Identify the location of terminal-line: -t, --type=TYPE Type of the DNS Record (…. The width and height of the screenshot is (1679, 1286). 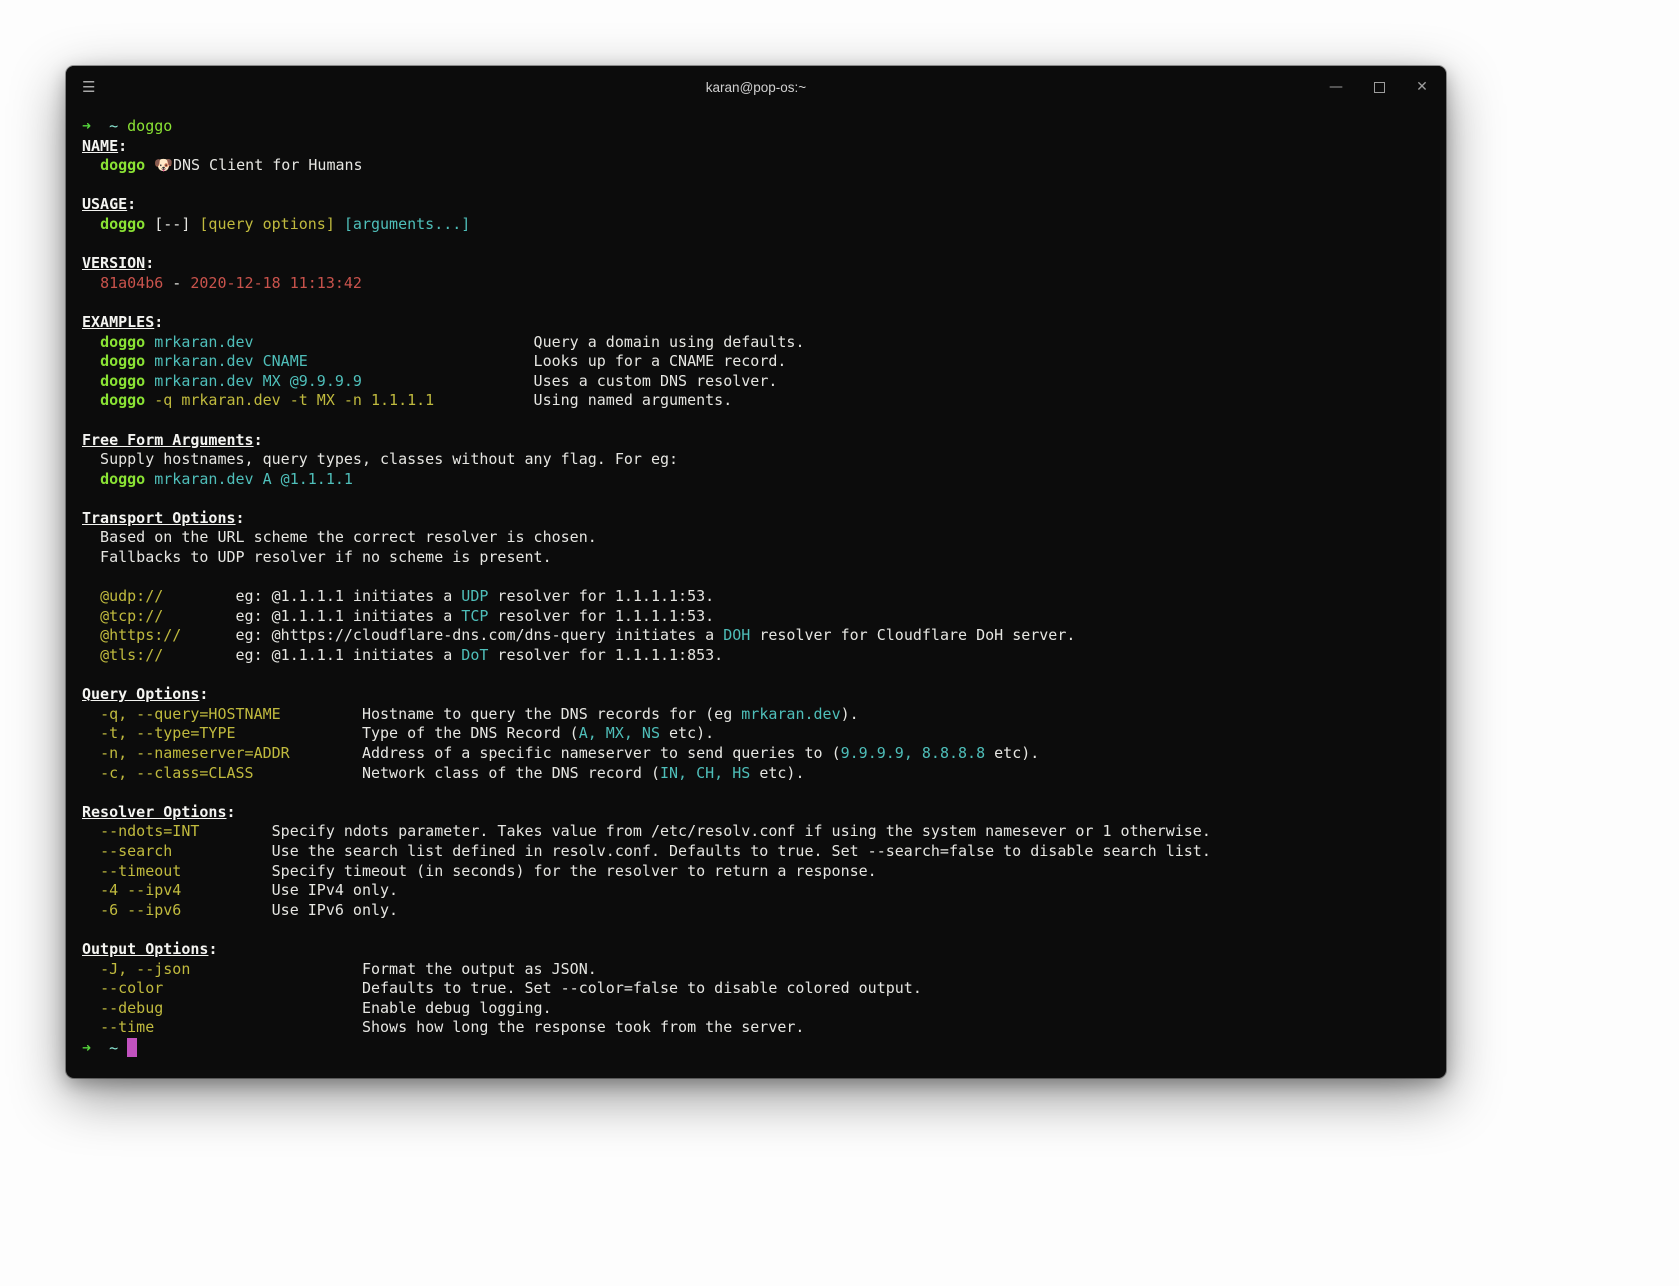
(756, 734).